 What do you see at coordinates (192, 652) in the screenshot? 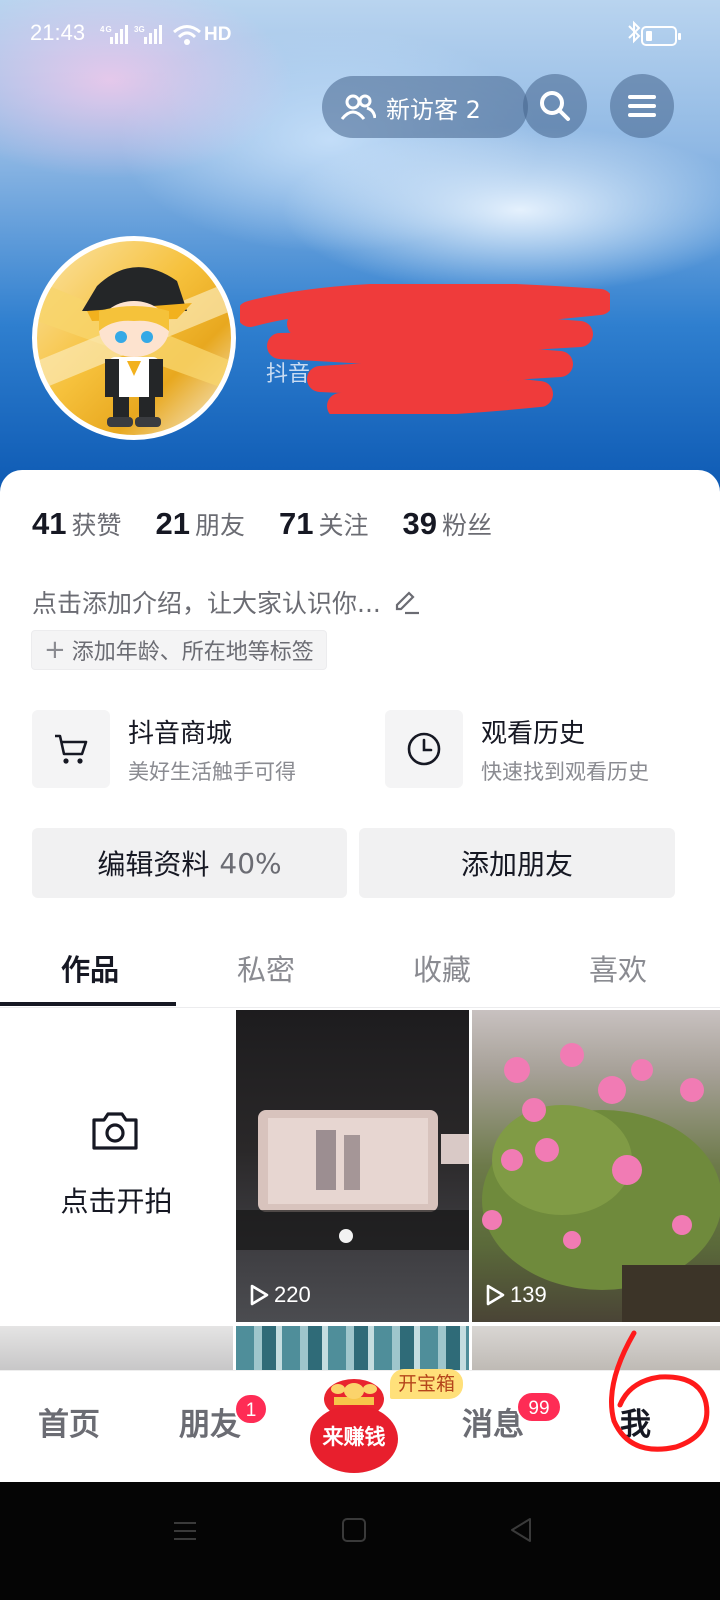
I see `add-tags-label: 添加年龄、所在地等标签` at bounding box center [192, 652].